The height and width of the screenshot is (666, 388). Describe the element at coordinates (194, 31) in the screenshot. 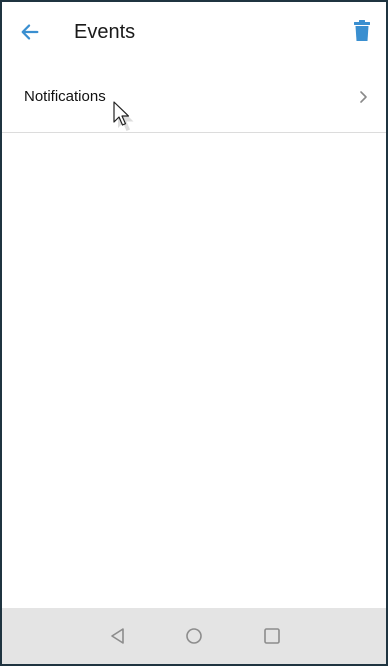

I see `app-bar: Events` at that location.